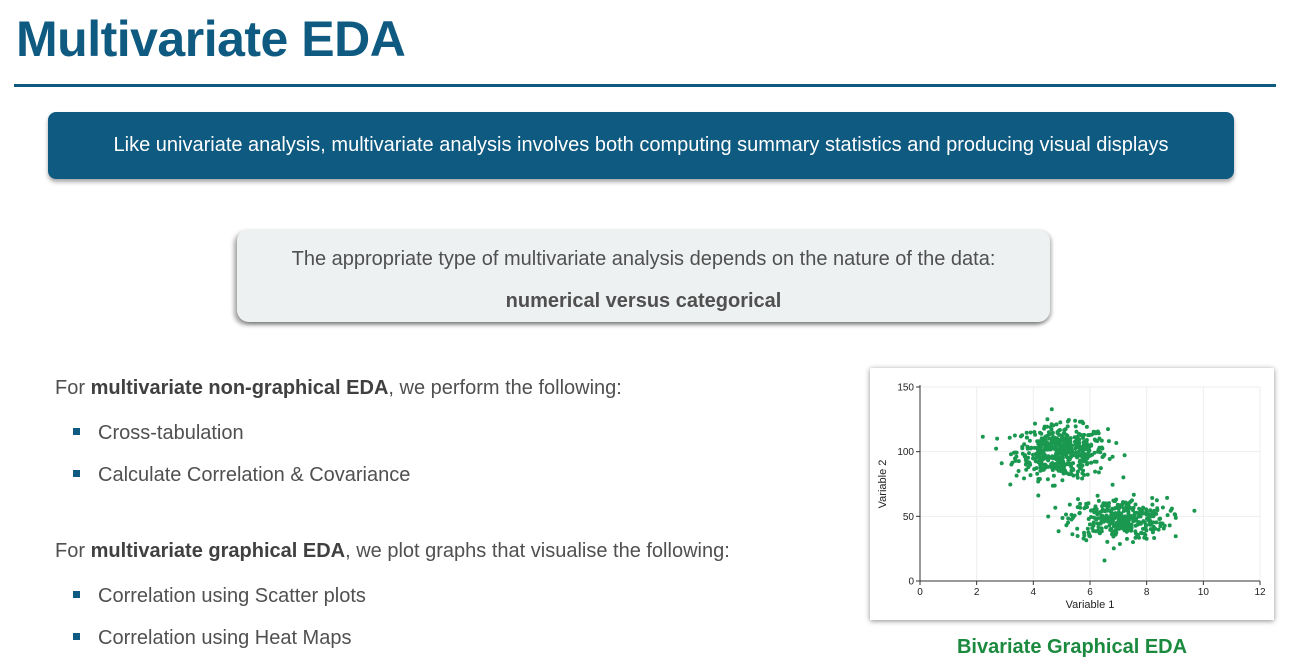 Image resolution: width=1292 pixels, height=672 pixels. I want to click on y-tick-label: 0, so click(911, 582).